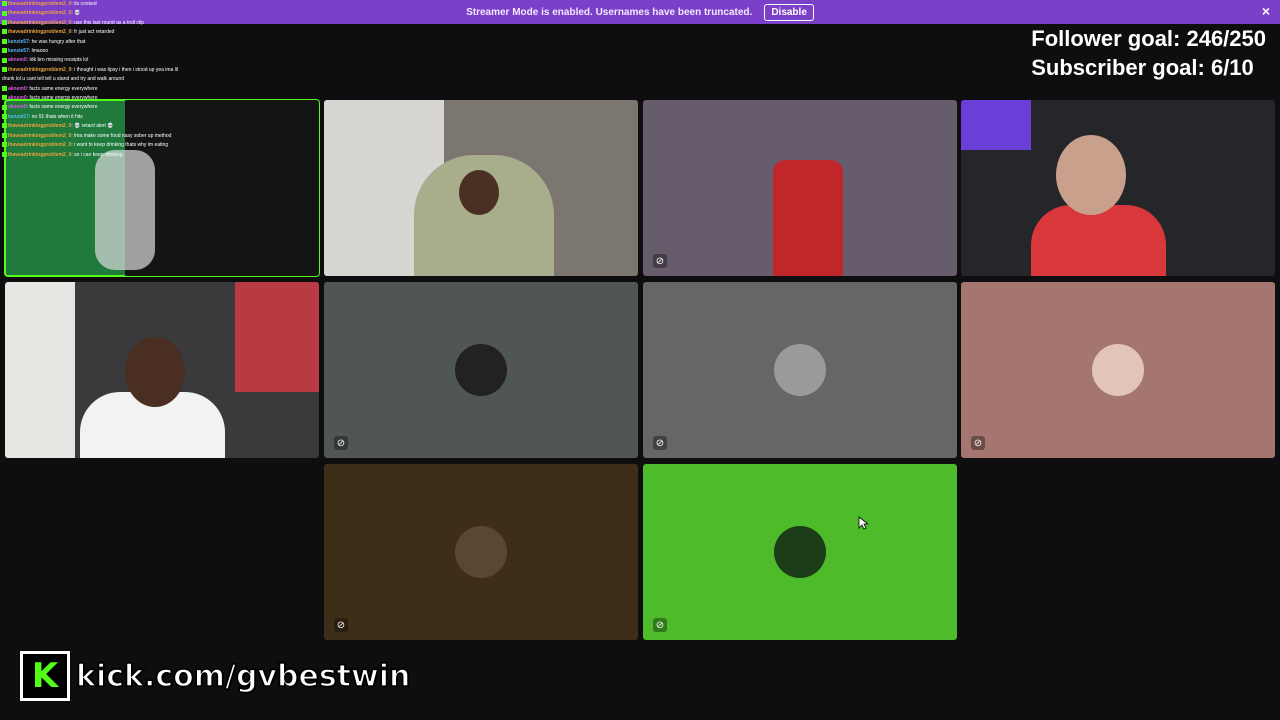  What do you see at coordinates (660, 261) in the screenshot?
I see `mic-muted-icon: ⊘` at bounding box center [660, 261].